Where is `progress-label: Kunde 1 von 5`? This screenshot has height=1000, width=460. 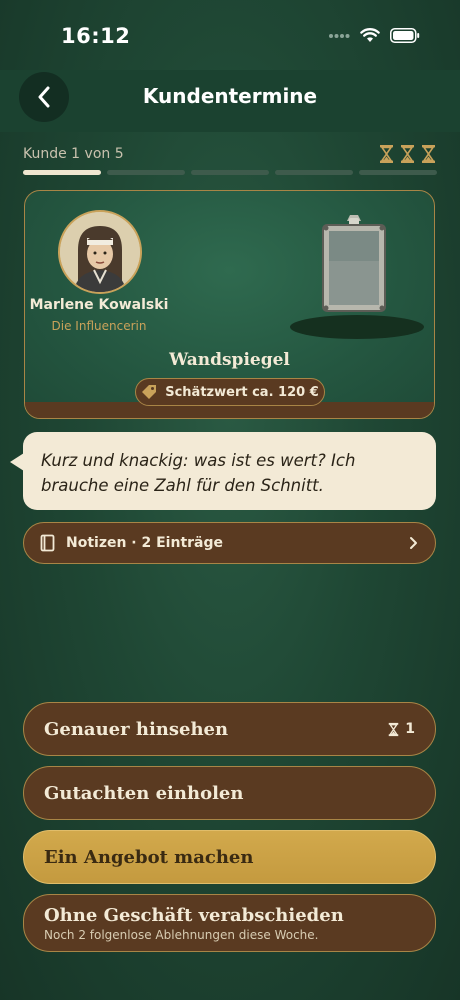
progress-label: Kunde 1 von 5 is located at coordinates (73, 154).